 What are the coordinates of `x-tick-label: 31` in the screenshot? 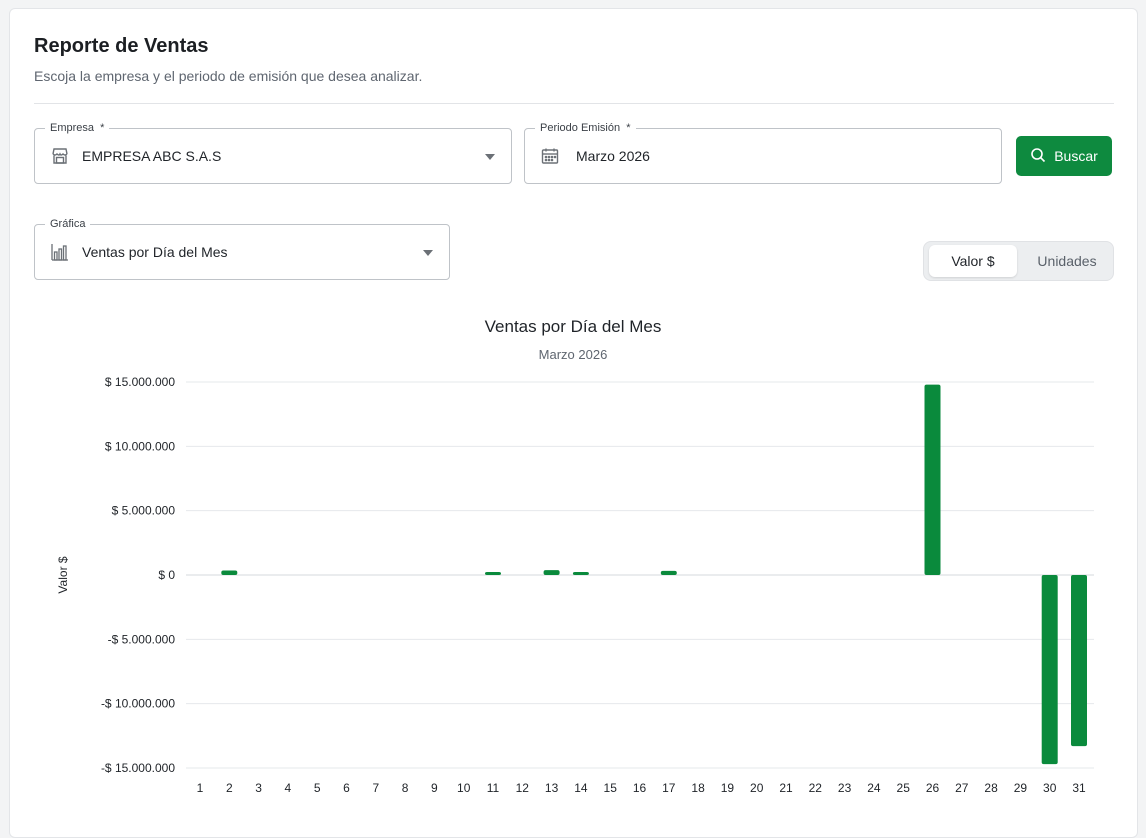 It's located at (1079, 788).